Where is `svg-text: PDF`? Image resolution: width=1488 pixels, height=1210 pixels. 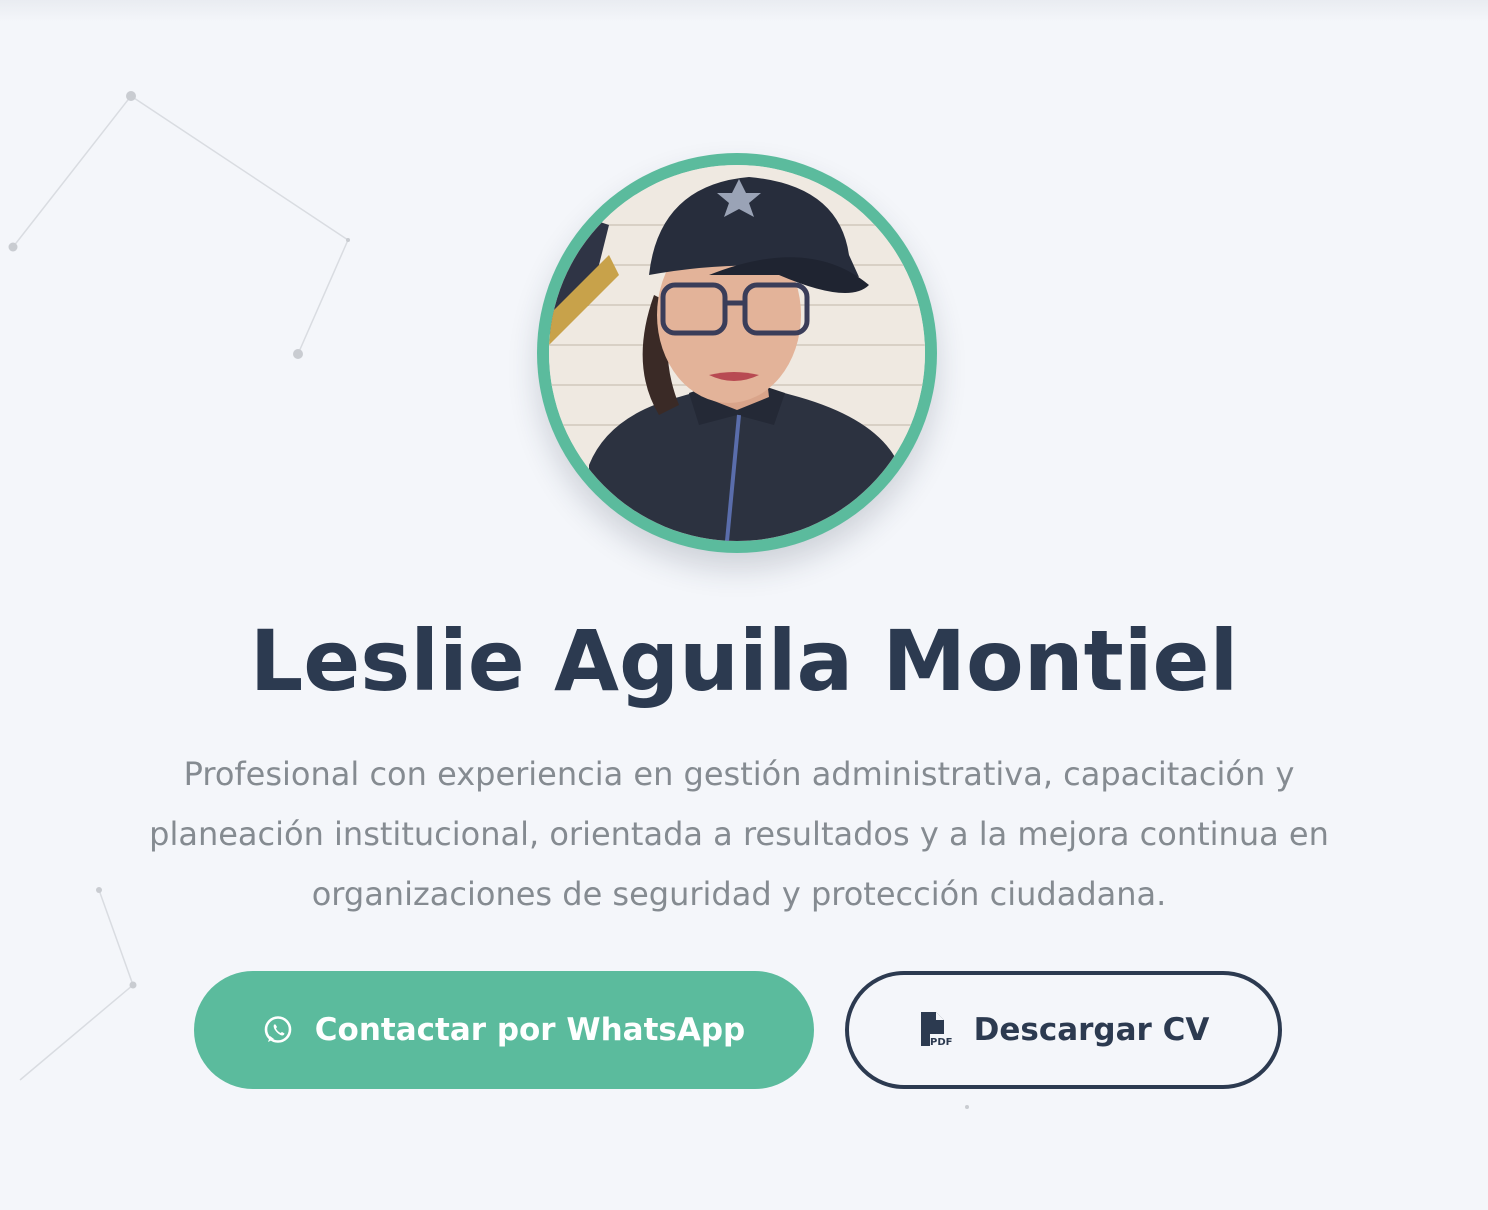
svg-text: PDF is located at coordinates (941, 1042).